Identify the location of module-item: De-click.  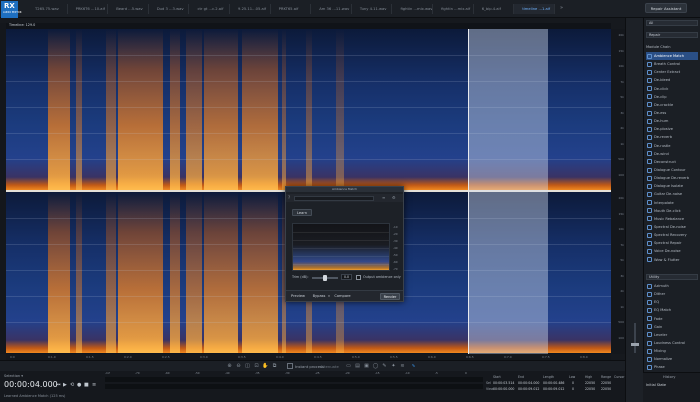
(672, 89).